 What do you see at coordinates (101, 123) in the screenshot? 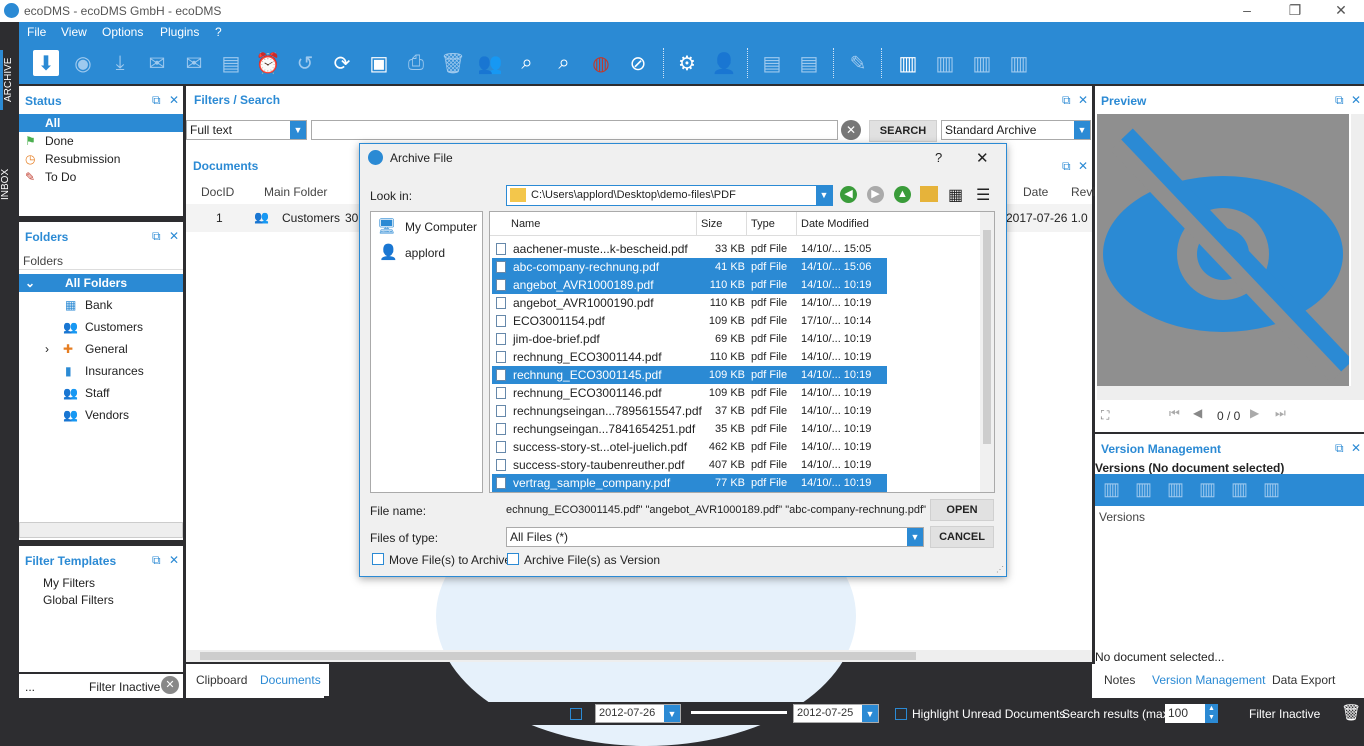
I see `status-all: All` at bounding box center [101, 123].